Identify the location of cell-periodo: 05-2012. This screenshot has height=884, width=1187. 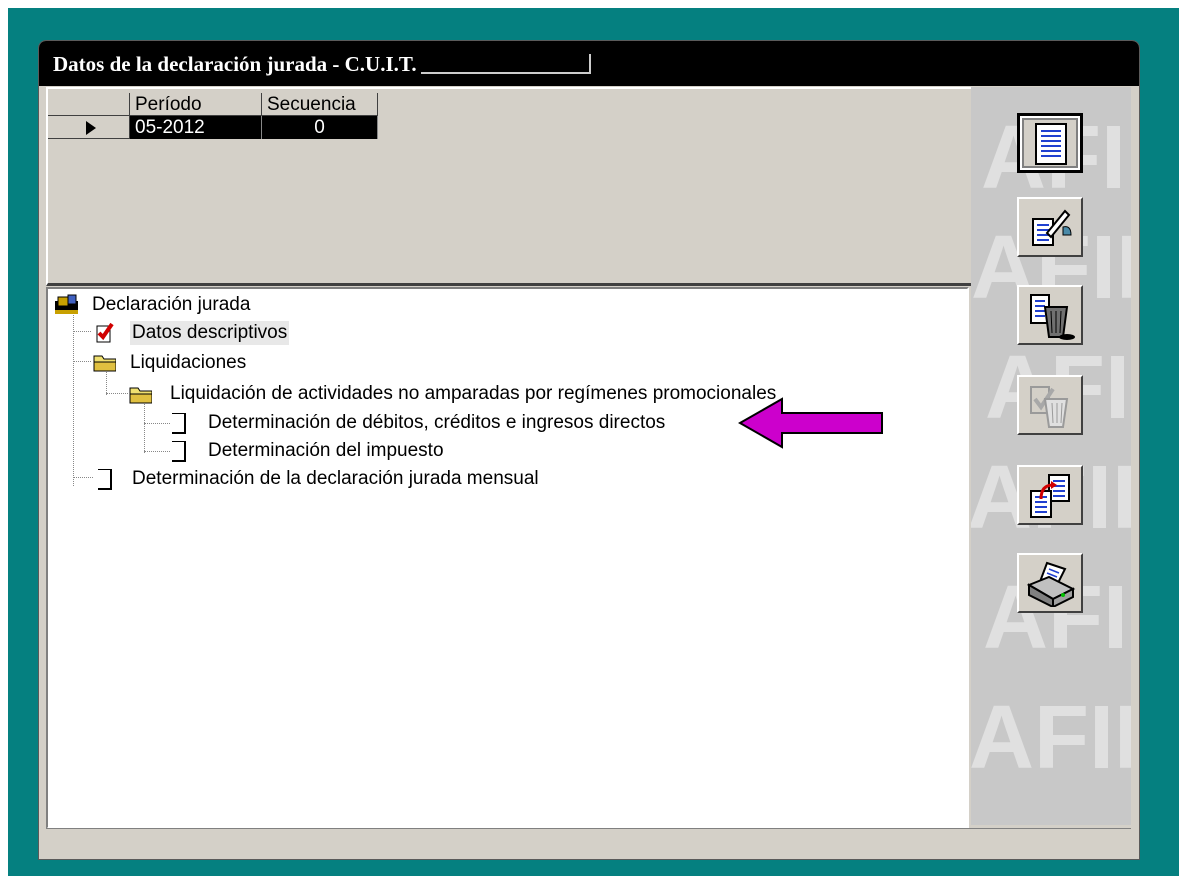
(196, 127).